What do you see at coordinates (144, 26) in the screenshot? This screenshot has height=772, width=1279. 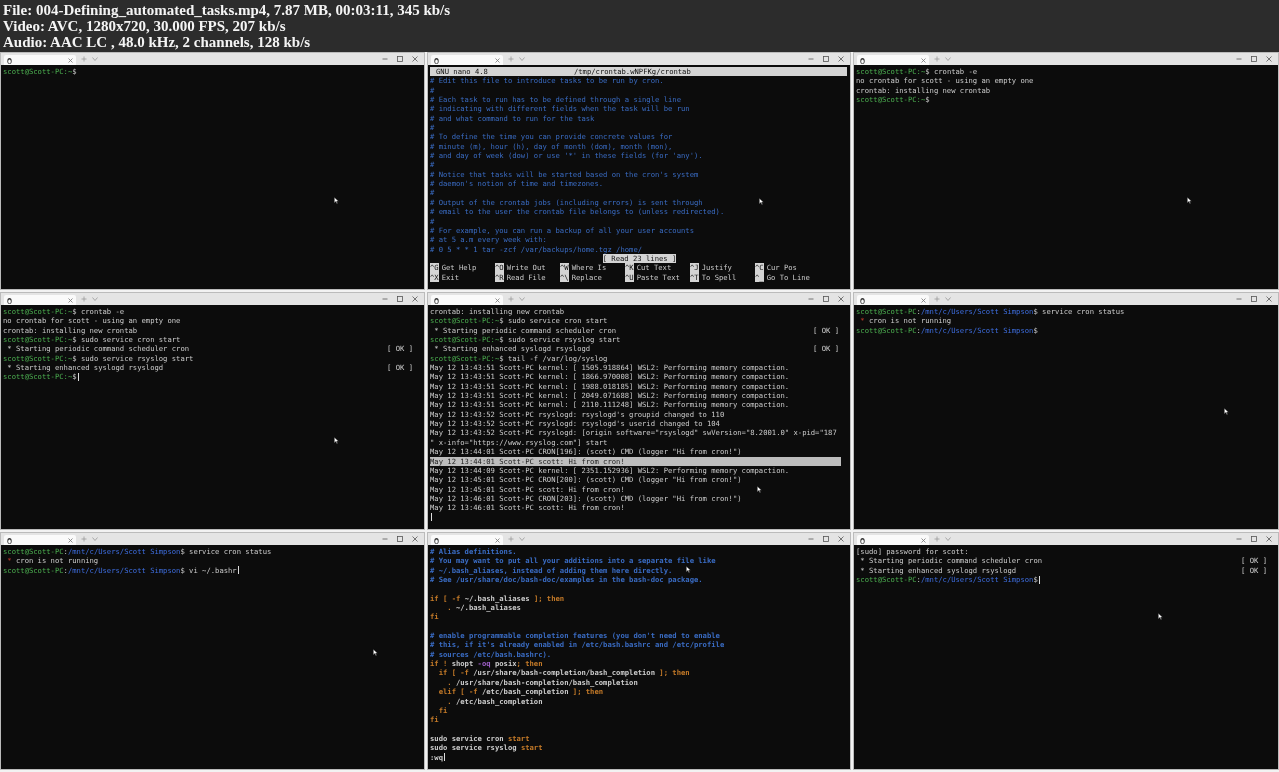 I see `media-info-line: Video: AVC, 1280x720, 30.000 FPS, 207 kb/s` at bounding box center [144, 26].